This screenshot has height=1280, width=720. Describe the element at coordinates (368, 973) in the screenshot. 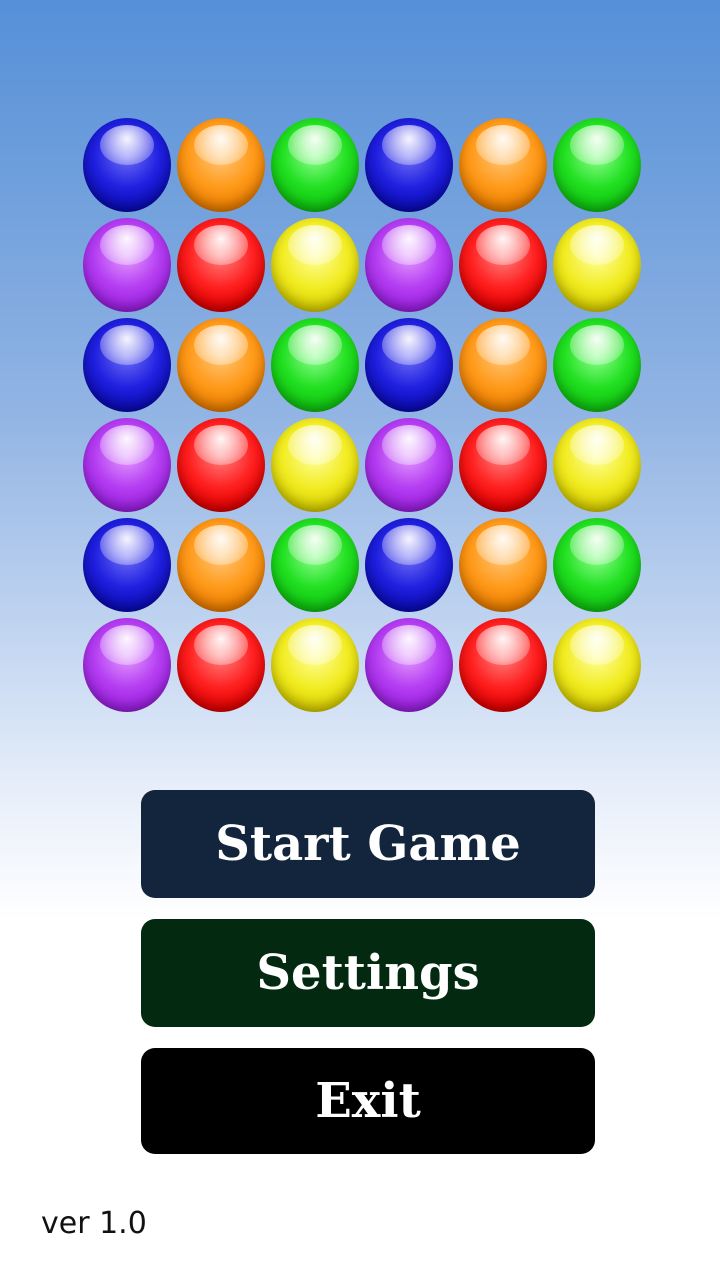

I see `settings-button: Settings` at that location.